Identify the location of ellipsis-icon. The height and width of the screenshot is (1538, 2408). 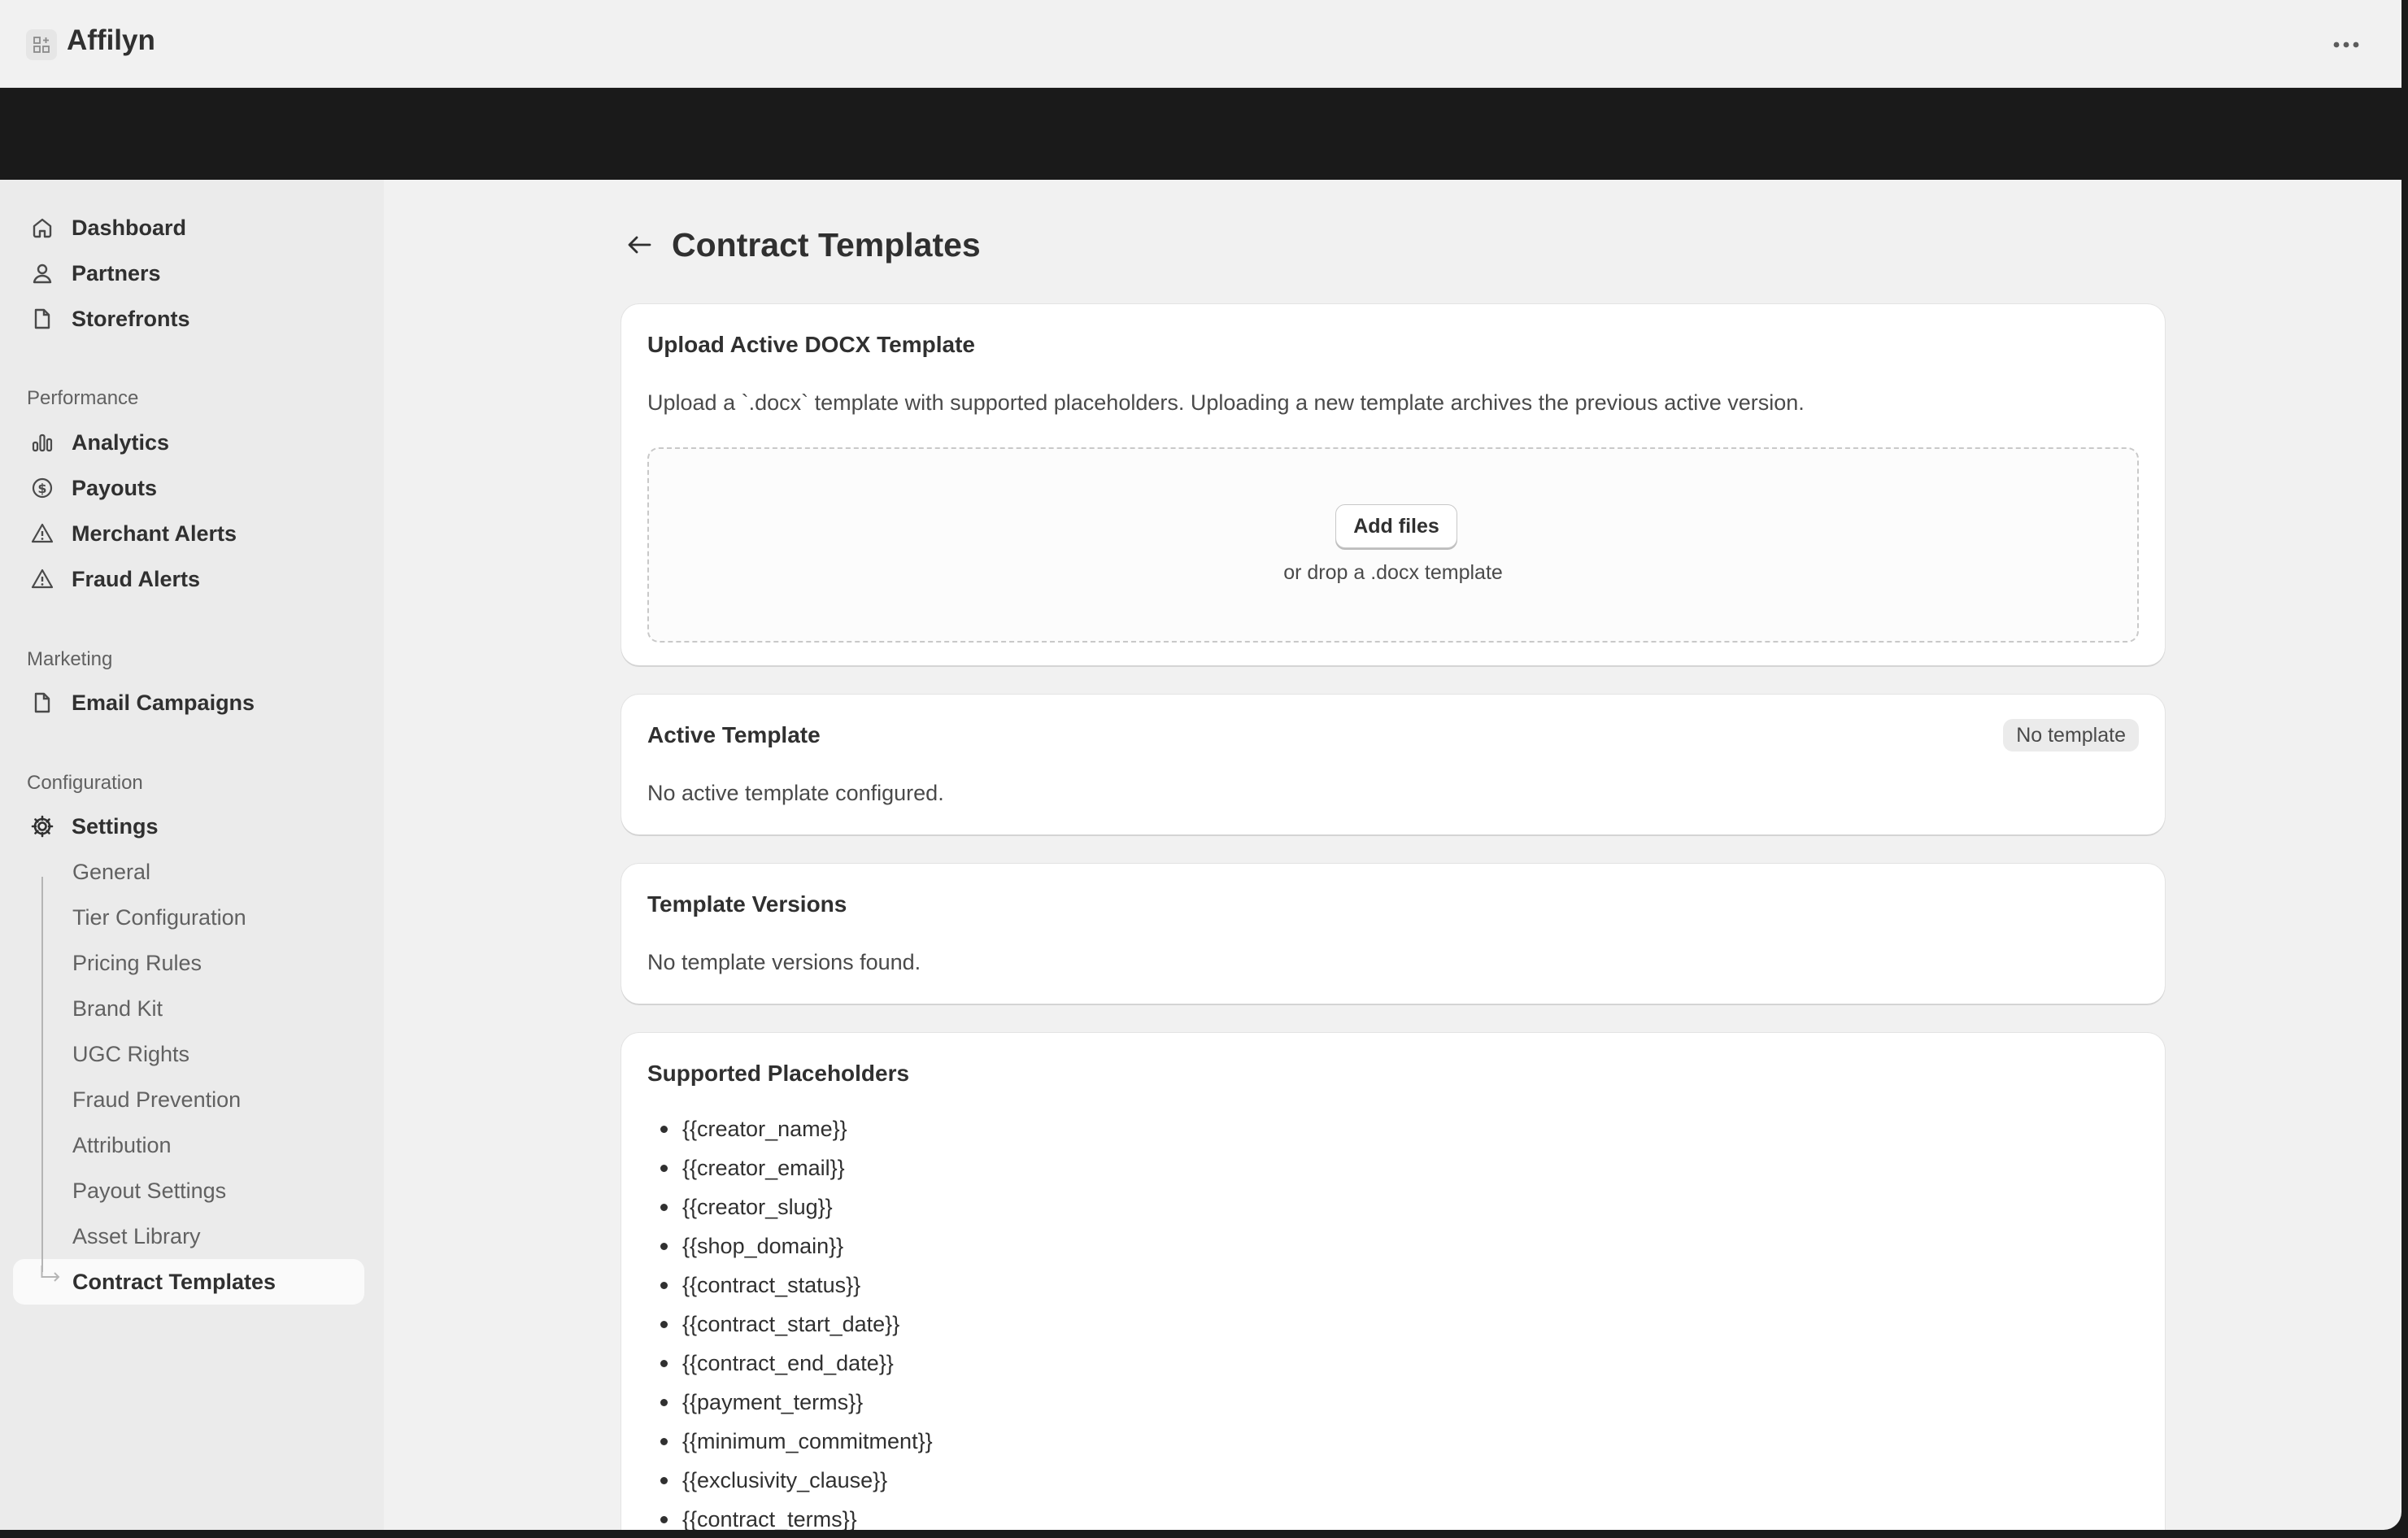
(2346, 44).